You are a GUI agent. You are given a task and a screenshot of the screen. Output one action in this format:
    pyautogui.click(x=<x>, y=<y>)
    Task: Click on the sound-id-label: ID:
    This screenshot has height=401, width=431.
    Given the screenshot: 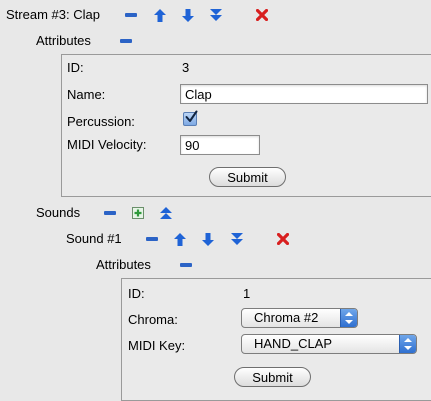 What is the action you would take?
    pyautogui.click(x=136, y=293)
    